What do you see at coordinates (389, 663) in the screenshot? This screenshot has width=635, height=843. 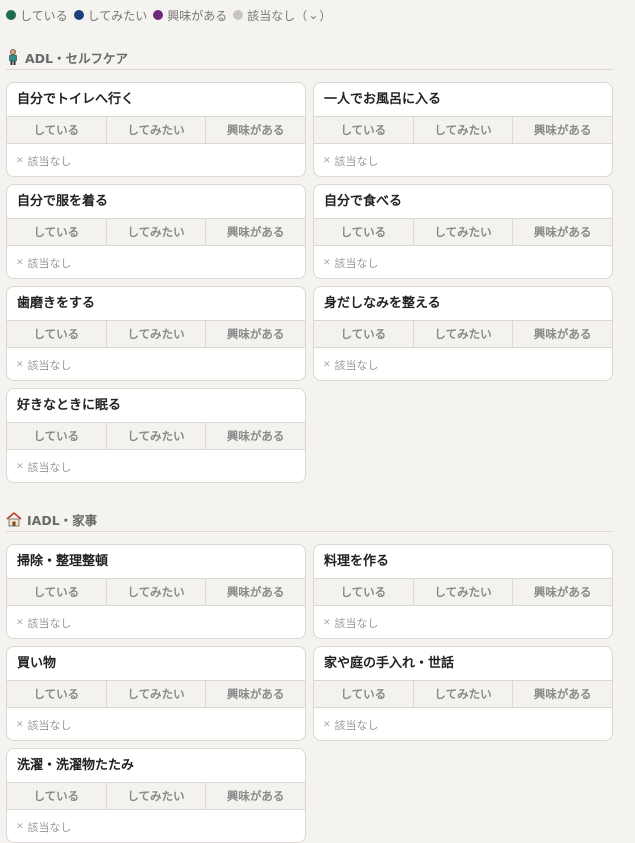 I see `activity-title: 家や庭の手入れ・世話` at bounding box center [389, 663].